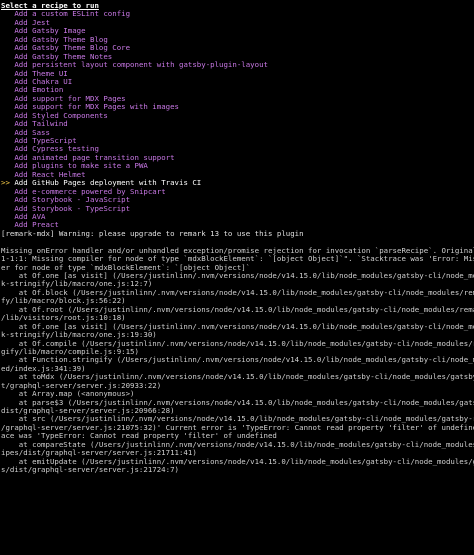  What do you see at coordinates (237, 81) in the screenshot?
I see `recipe-option: Add Chakra UI` at bounding box center [237, 81].